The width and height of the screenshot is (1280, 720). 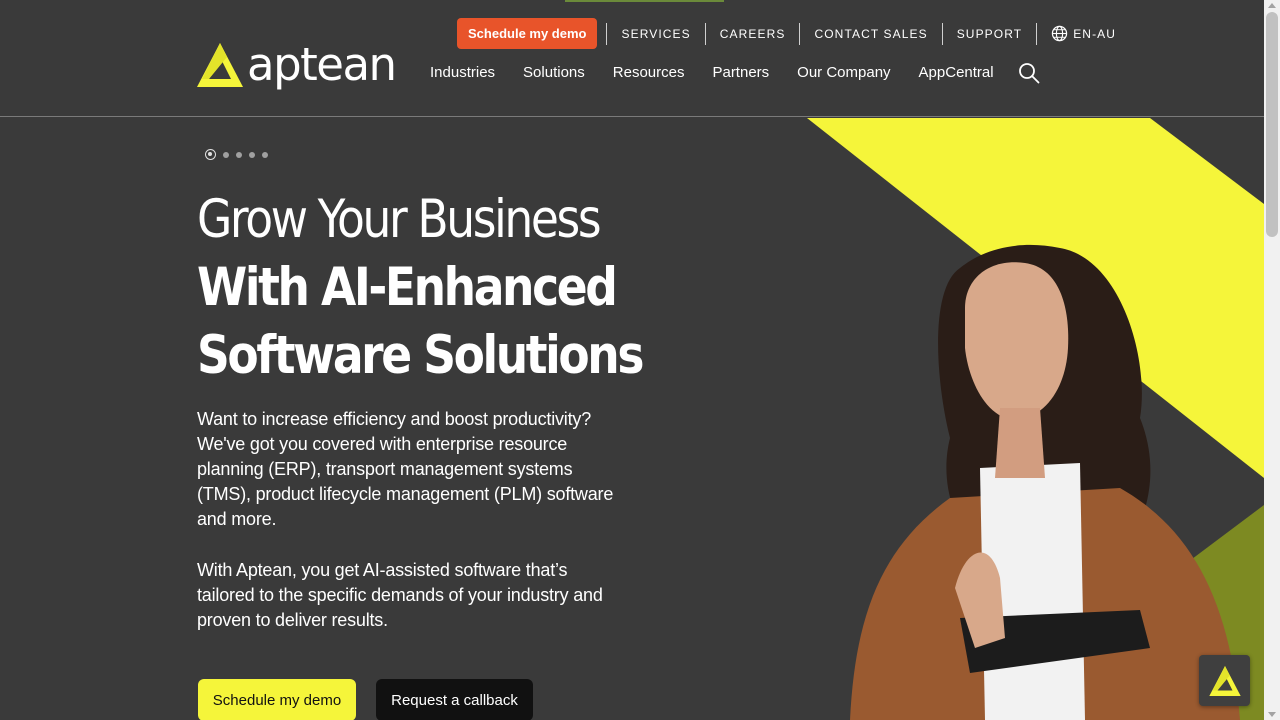 I want to click on nav-partners: Partners, so click(x=740, y=72).